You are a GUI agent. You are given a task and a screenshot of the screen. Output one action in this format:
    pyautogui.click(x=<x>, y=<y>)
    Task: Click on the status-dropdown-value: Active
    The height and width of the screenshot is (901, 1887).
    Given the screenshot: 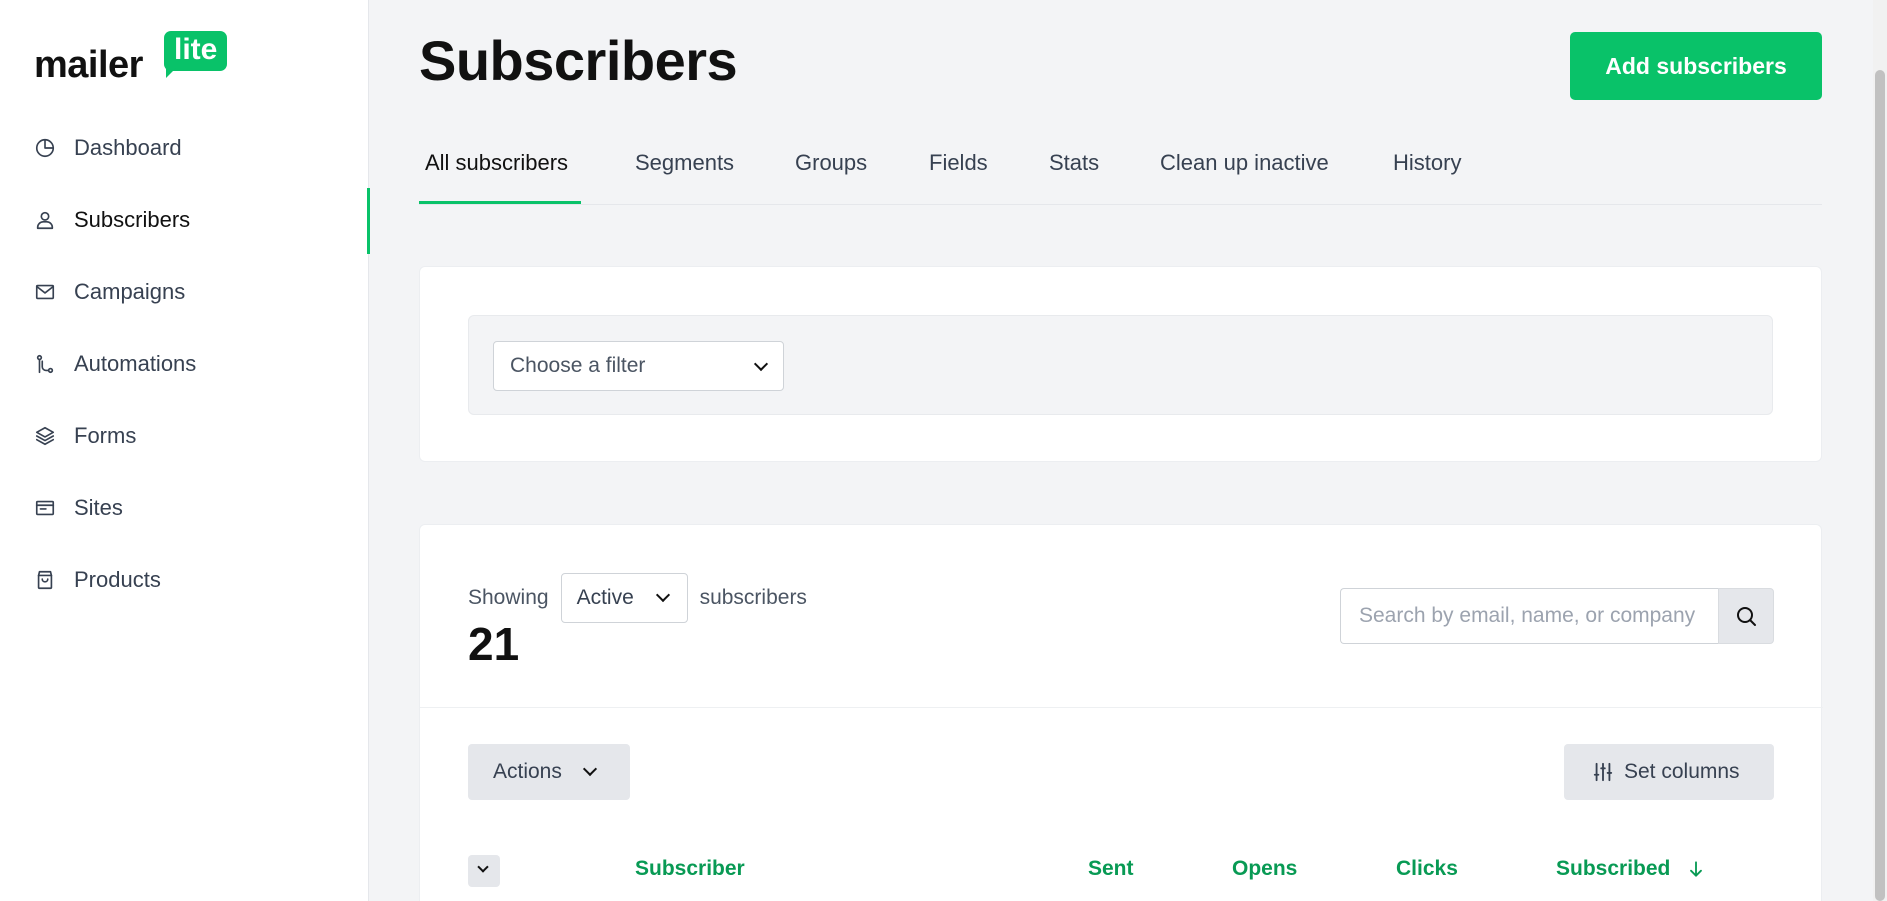 What is the action you would take?
    pyautogui.click(x=605, y=597)
    